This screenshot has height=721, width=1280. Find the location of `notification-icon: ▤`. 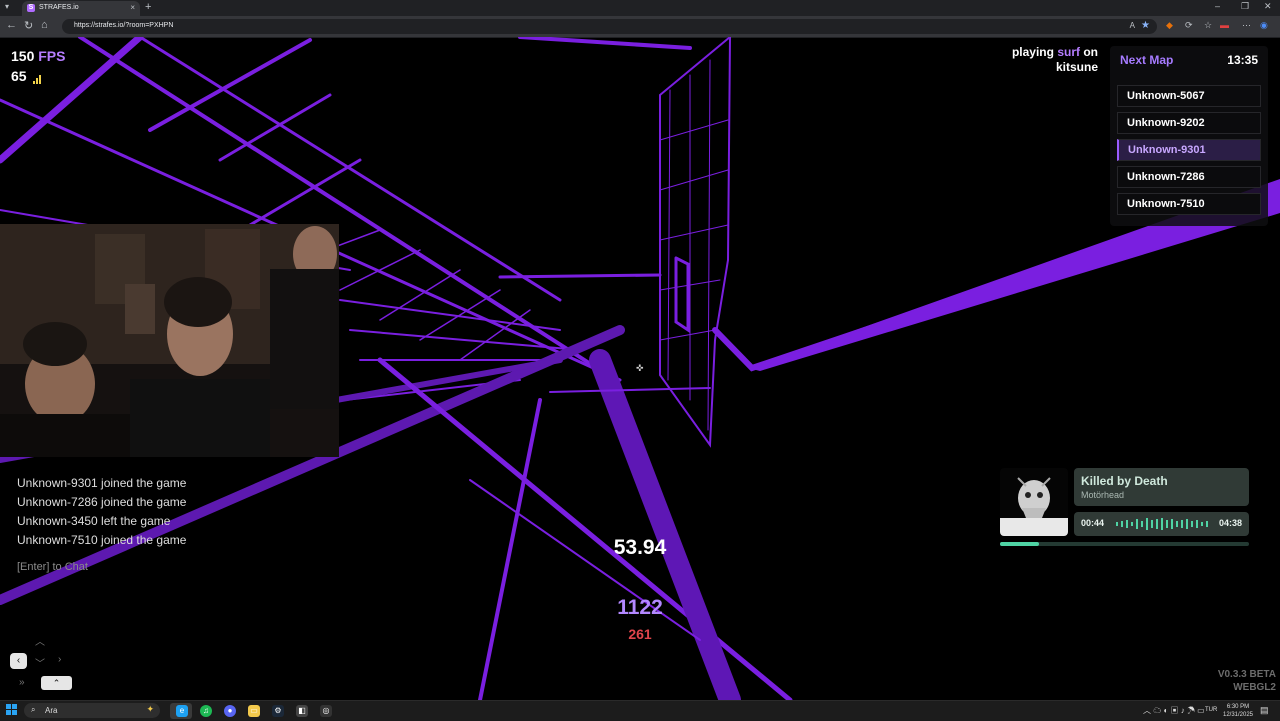

notification-icon: ▤ is located at coordinates (1264, 710).